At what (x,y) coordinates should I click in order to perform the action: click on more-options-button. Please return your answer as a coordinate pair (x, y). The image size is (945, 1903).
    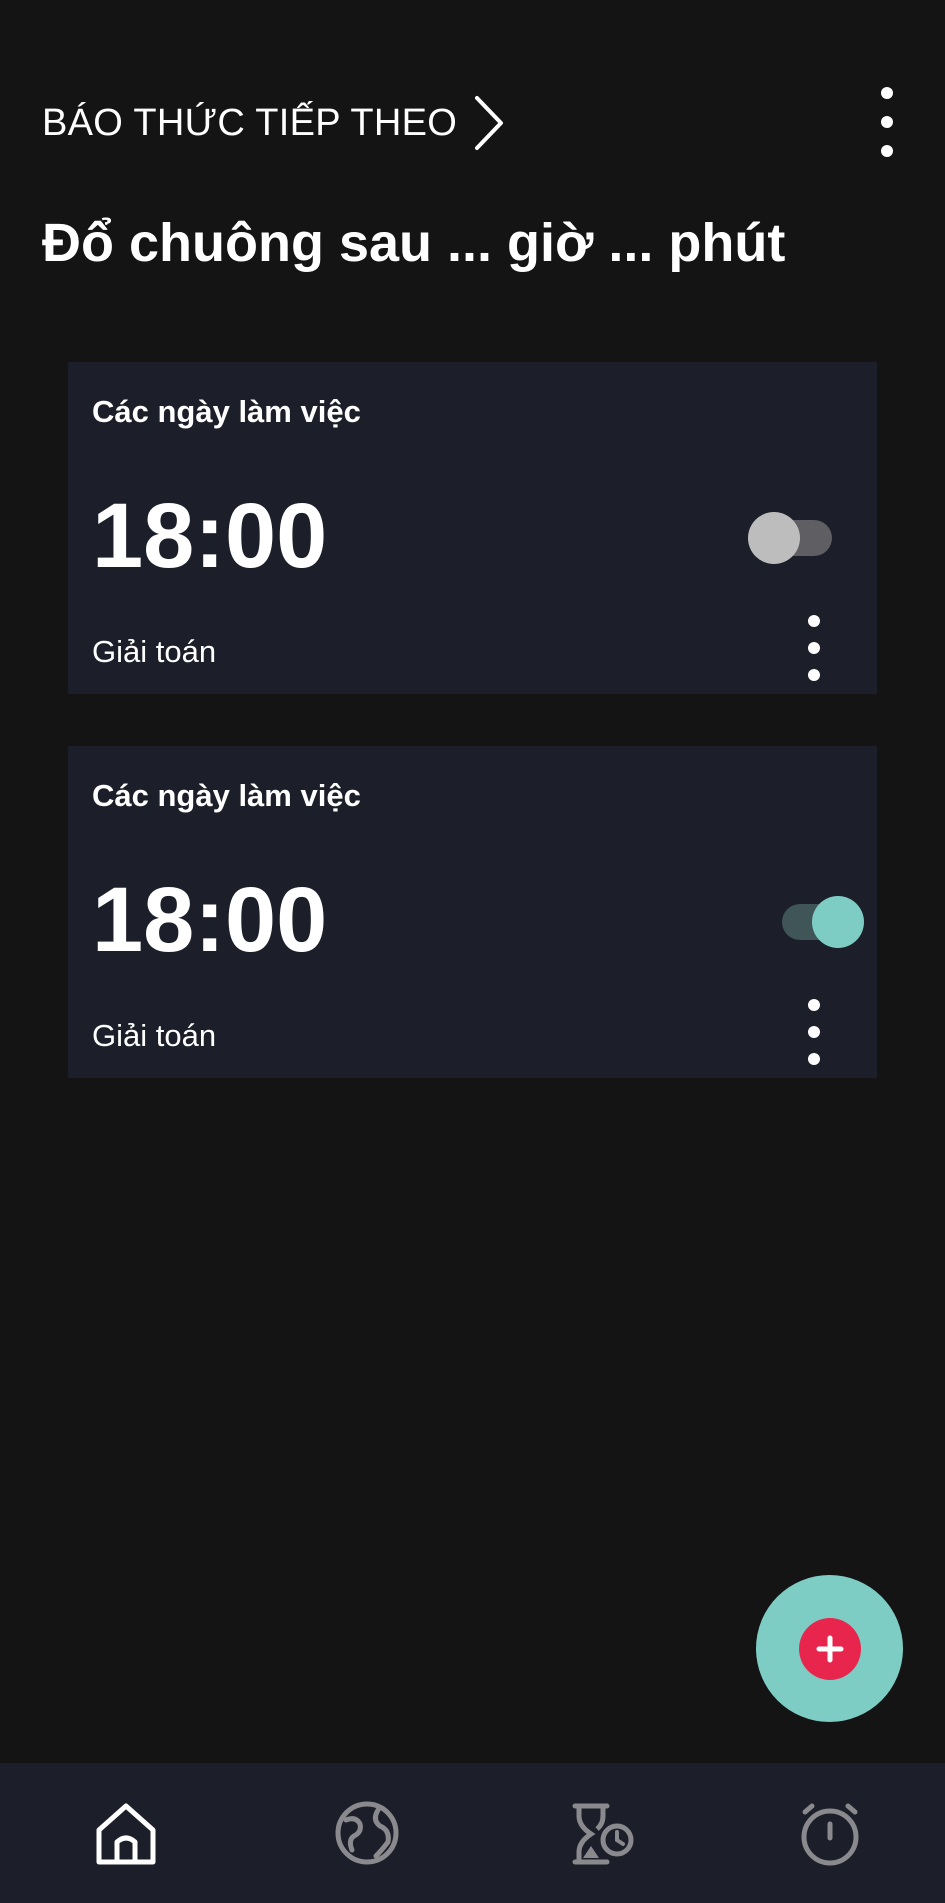
    Looking at the image, I should click on (887, 122).